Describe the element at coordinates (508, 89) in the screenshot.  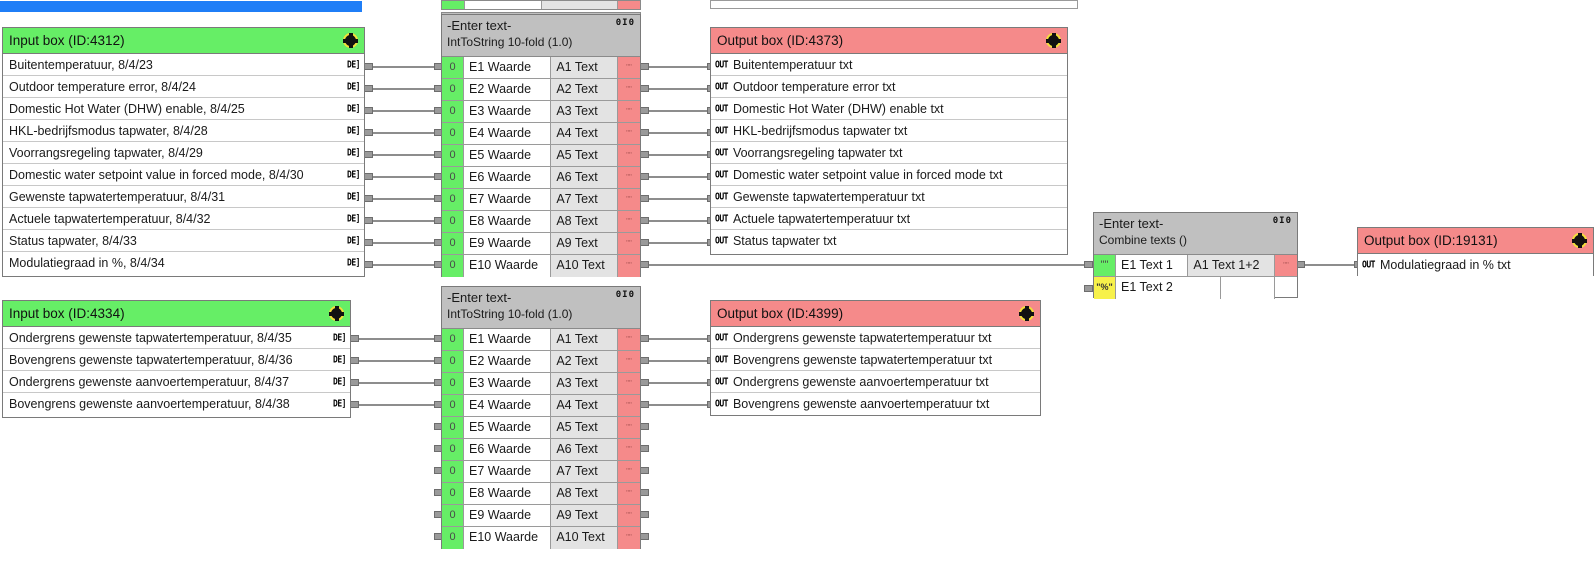
I see `input-port-label: E2 Waarde` at that location.